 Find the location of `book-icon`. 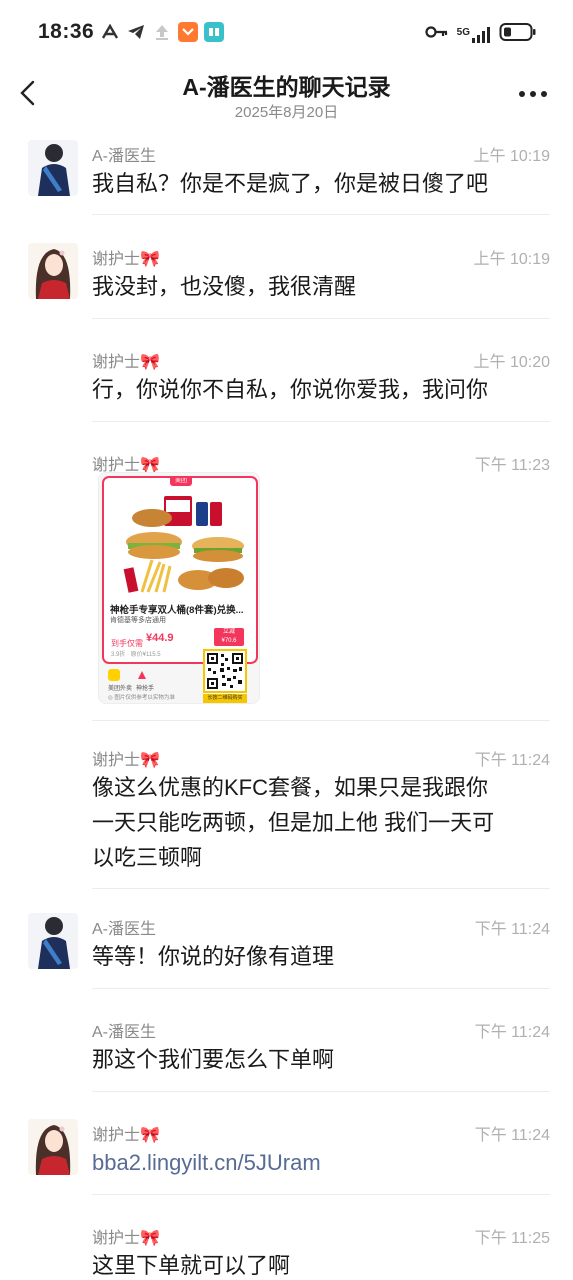

book-icon is located at coordinates (214, 32).